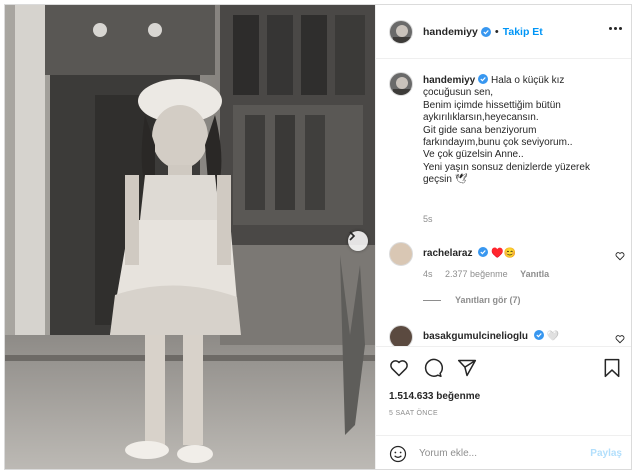 The width and height of the screenshot is (635, 473). Describe the element at coordinates (467, 368) in the screenshot. I see `share-icon` at that location.